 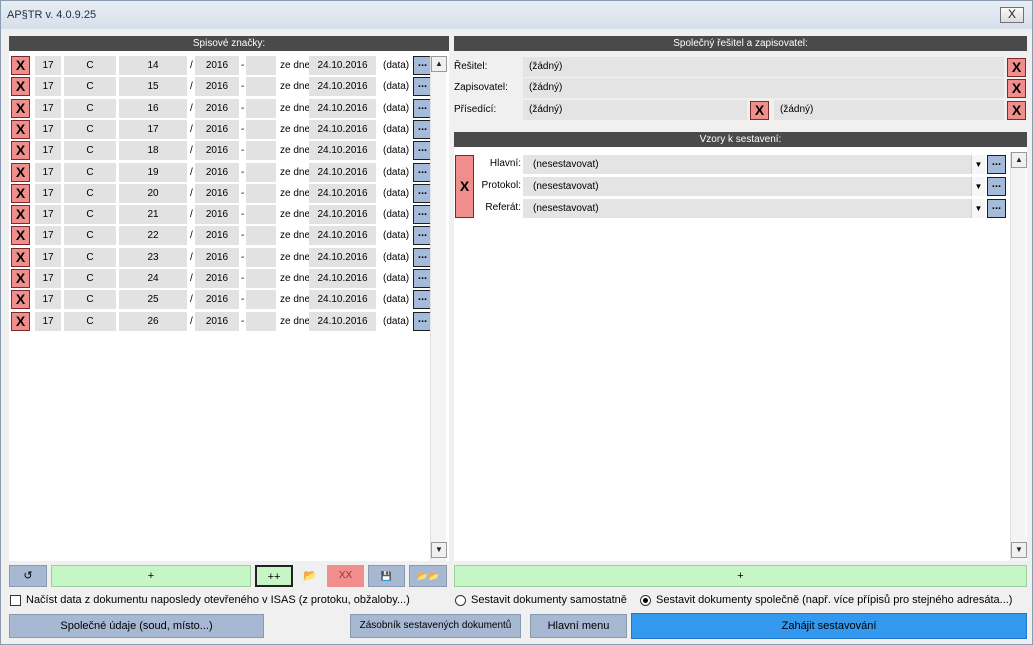 I want to click on common-data-button: Společné údaje (soud, místo...), so click(x=136, y=626).